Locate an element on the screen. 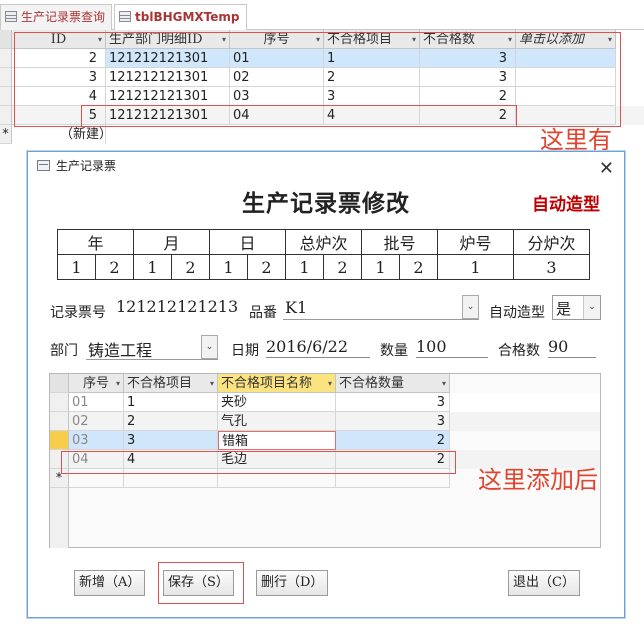  annotation-box-save is located at coordinates (201, 583).